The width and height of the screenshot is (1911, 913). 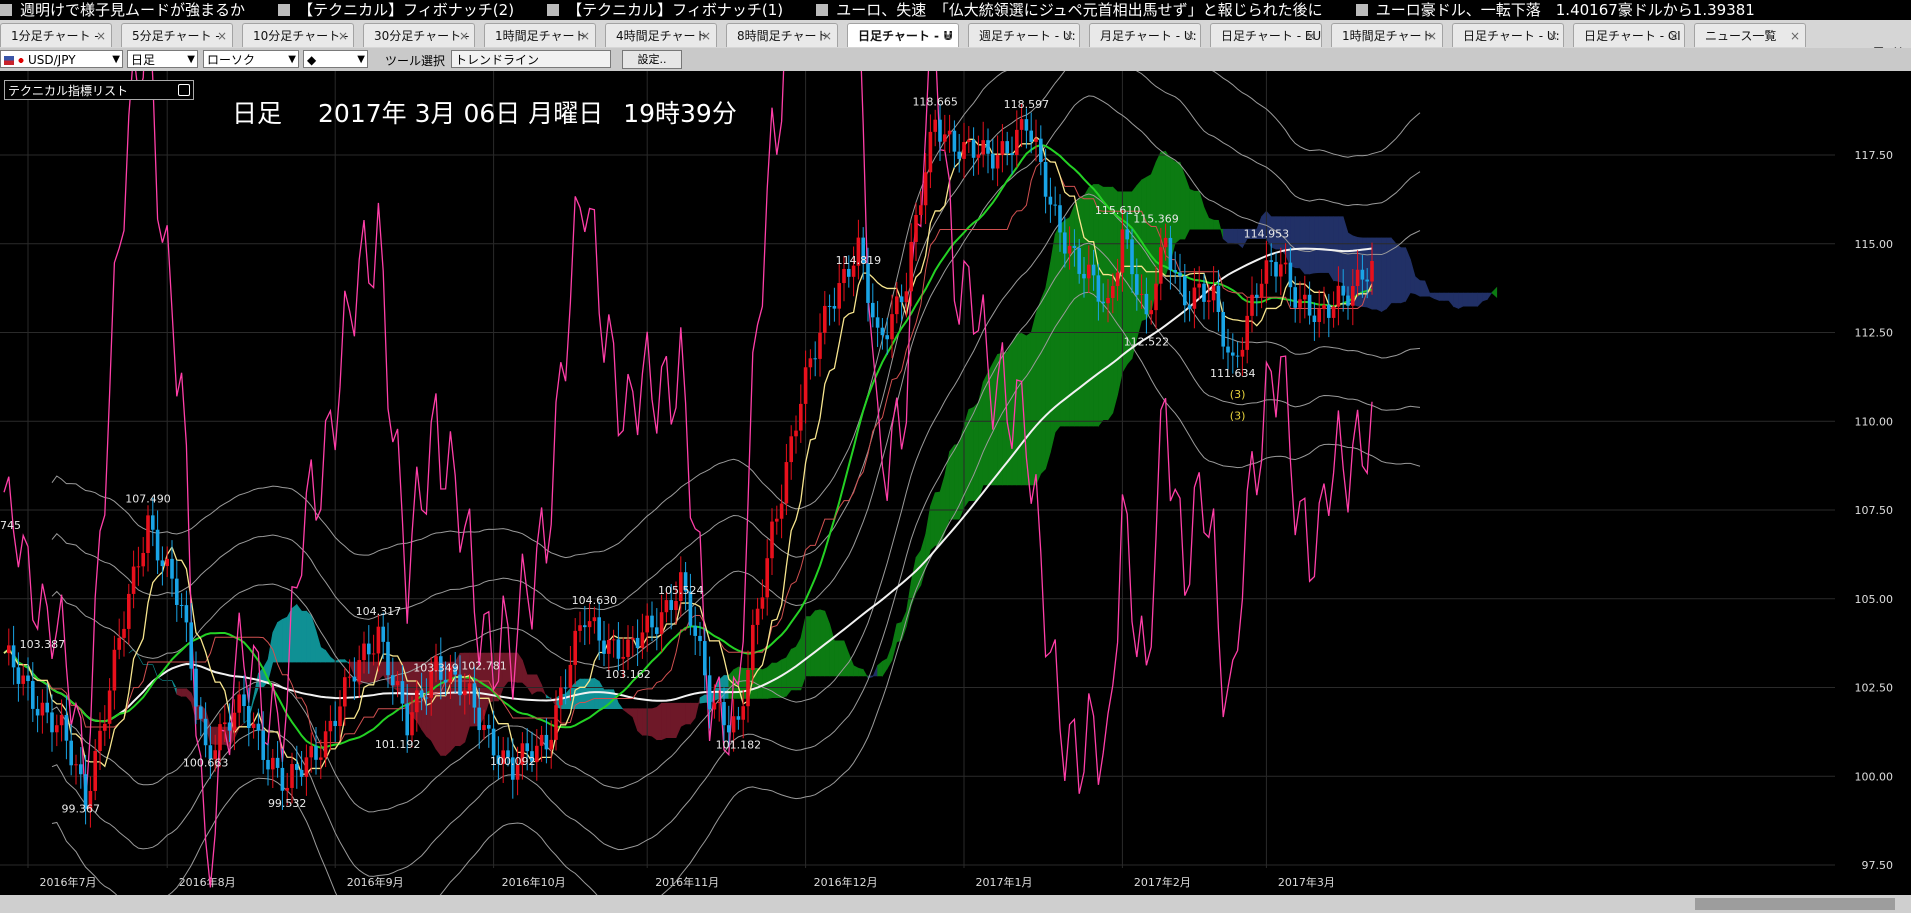 I want to click on tab-1hour-chart-2: 1時間足チャート ×, so click(x=1387, y=35).